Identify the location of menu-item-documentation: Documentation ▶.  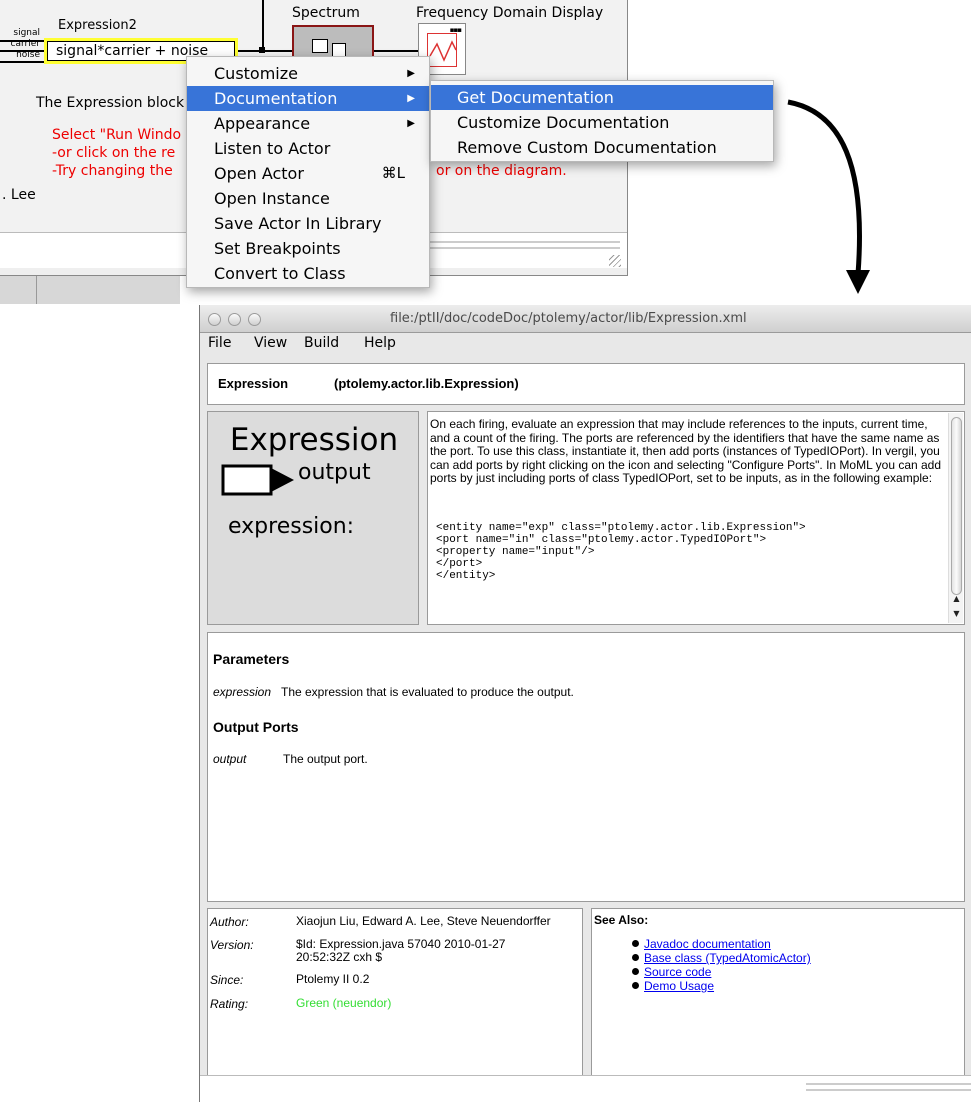
(308, 98).